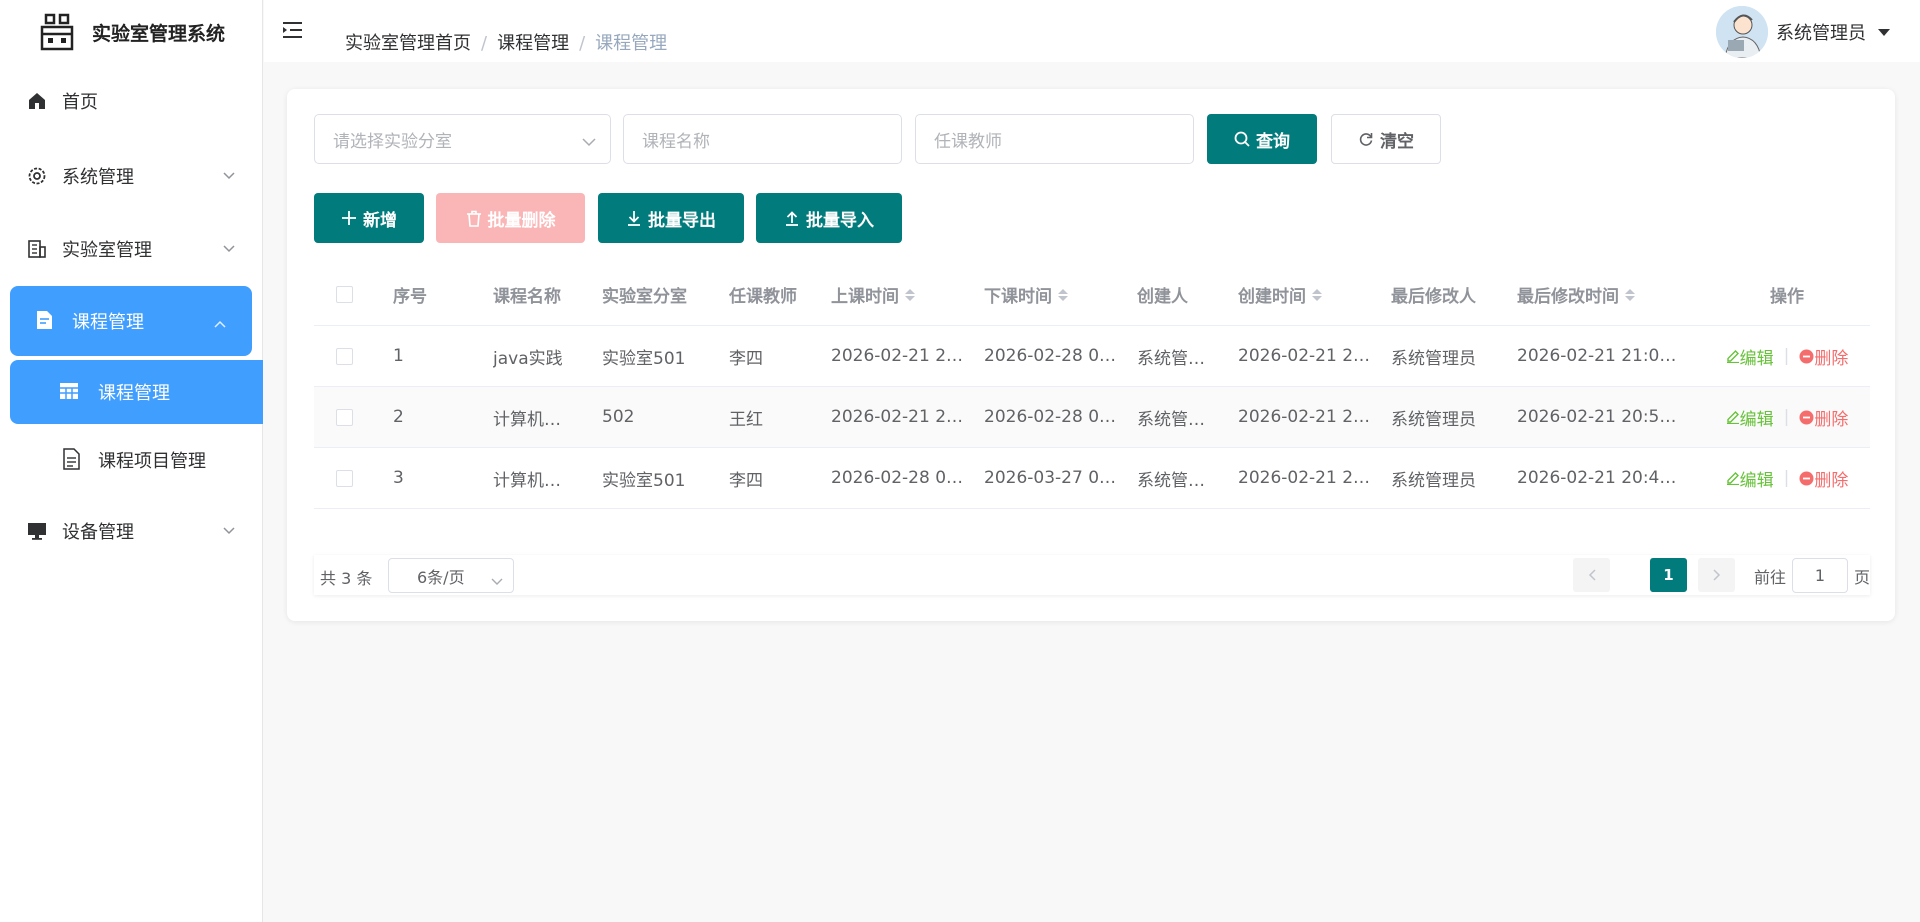  I want to click on page-size-select: 6条/页, so click(451, 575).